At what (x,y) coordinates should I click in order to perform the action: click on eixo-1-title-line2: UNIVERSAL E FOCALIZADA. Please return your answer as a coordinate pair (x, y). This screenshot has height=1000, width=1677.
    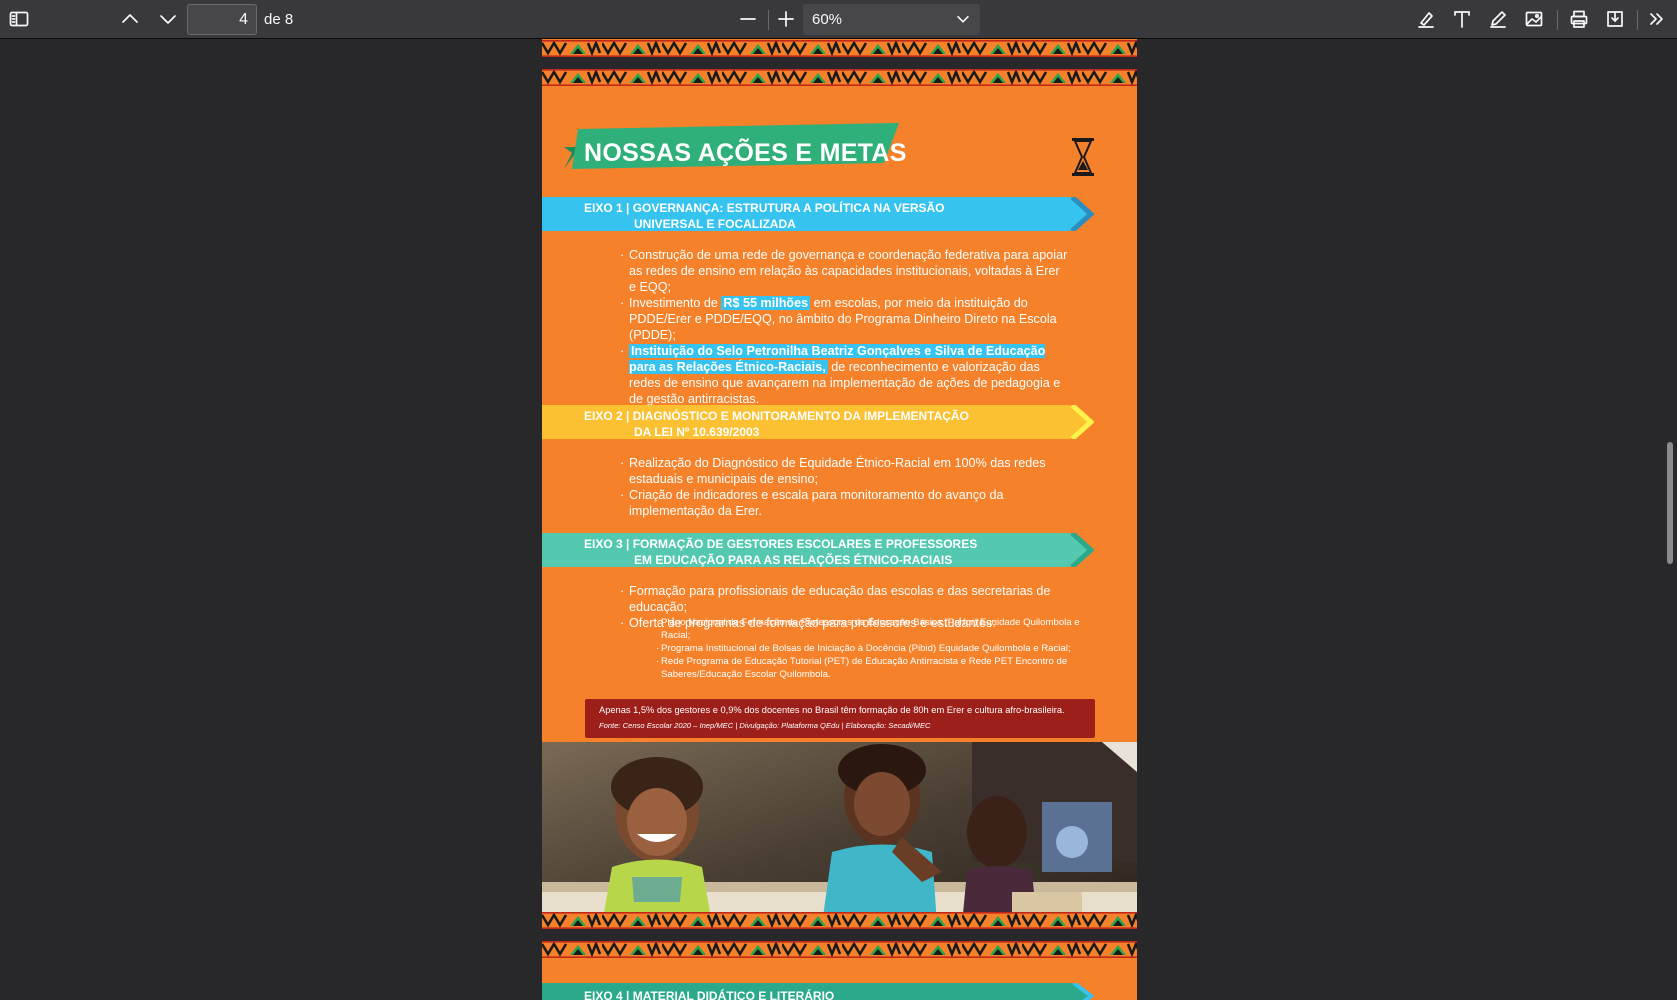
    Looking at the image, I should click on (715, 224).